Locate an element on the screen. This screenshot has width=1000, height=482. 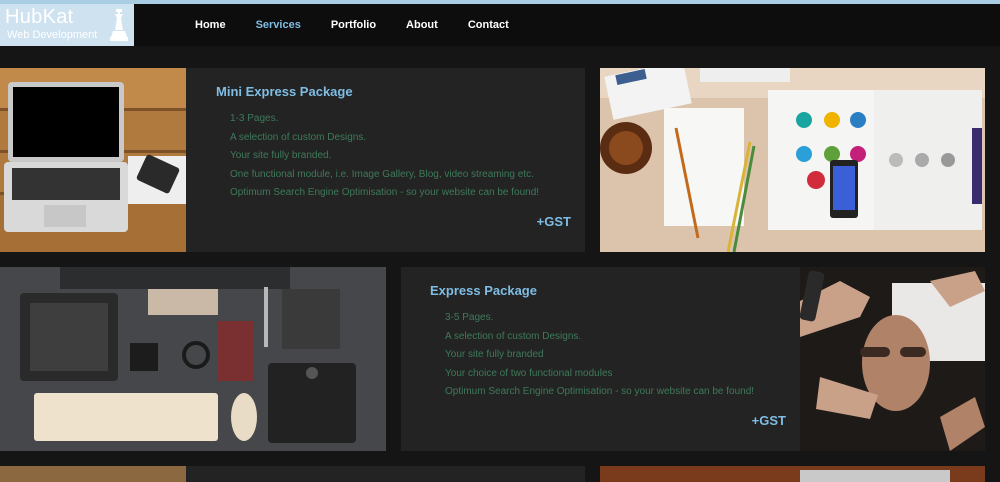
laptop-desk-photo is located at coordinates (93, 160).